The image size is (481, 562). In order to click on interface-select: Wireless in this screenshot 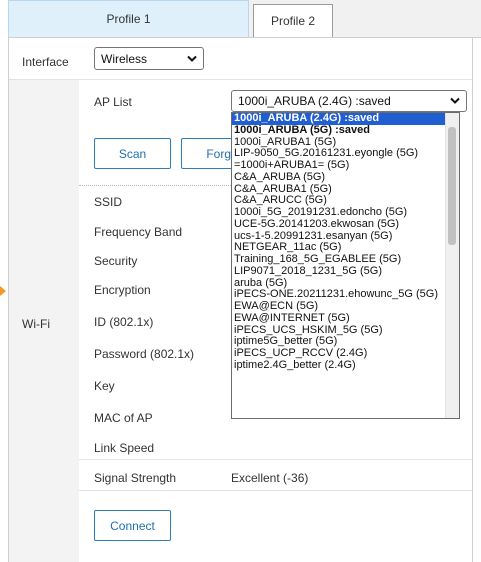, I will do `click(149, 58)`.